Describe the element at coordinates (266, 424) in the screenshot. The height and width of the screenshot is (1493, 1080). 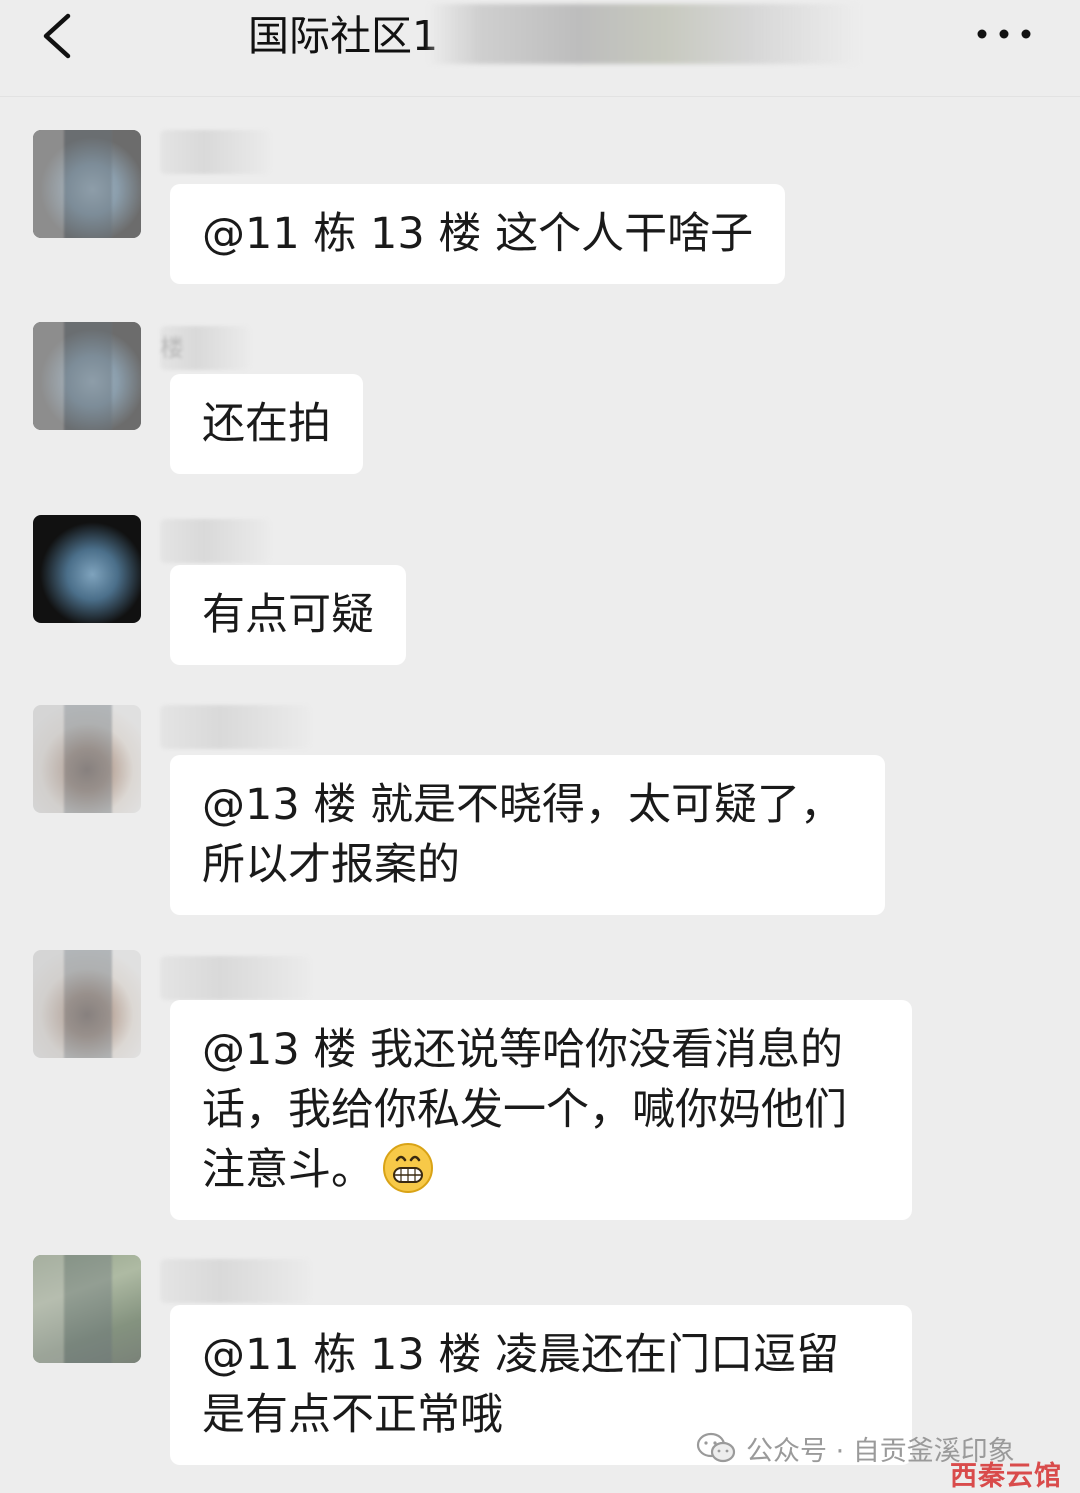
I see `message-bubble: 还在拍` at that location.